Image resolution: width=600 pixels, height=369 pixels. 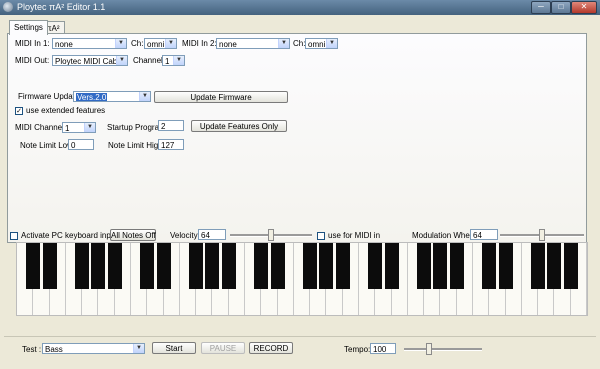 I want to click on divider, so click(x=300, y=336).